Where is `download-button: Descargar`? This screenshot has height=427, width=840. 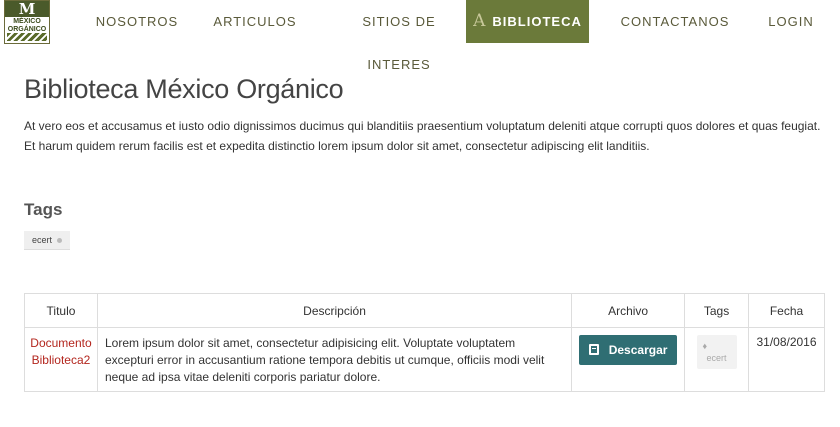
download-button: Descargar is located at coordinates (628, 350).